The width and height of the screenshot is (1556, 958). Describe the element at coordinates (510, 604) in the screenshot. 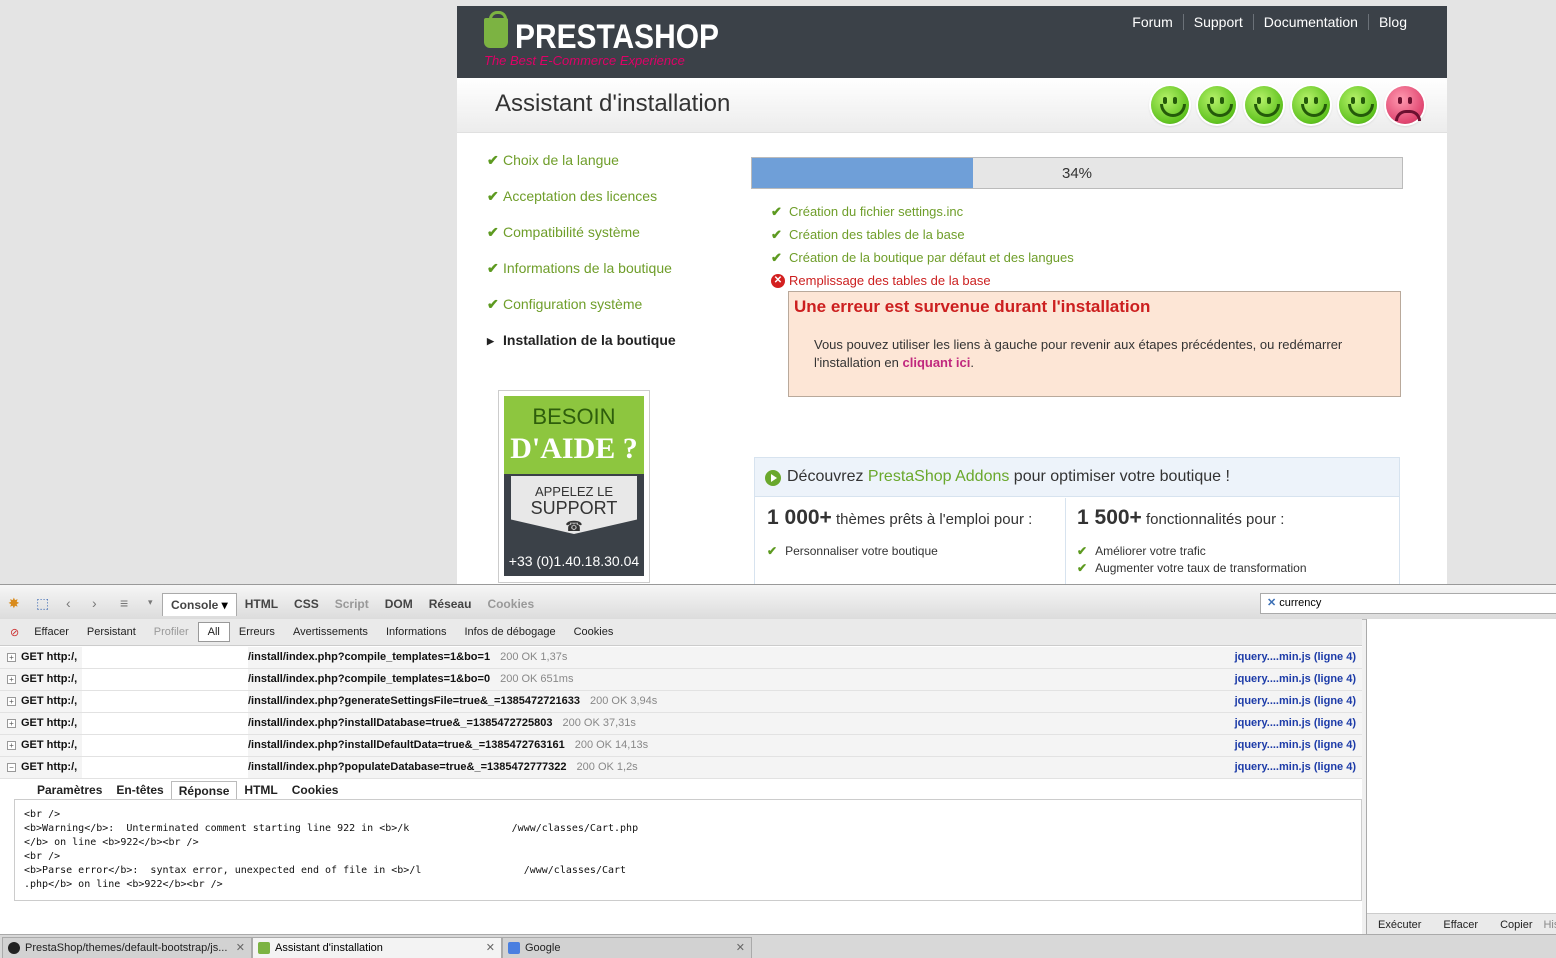

I see `tab-cookies: Cookies` at that location.